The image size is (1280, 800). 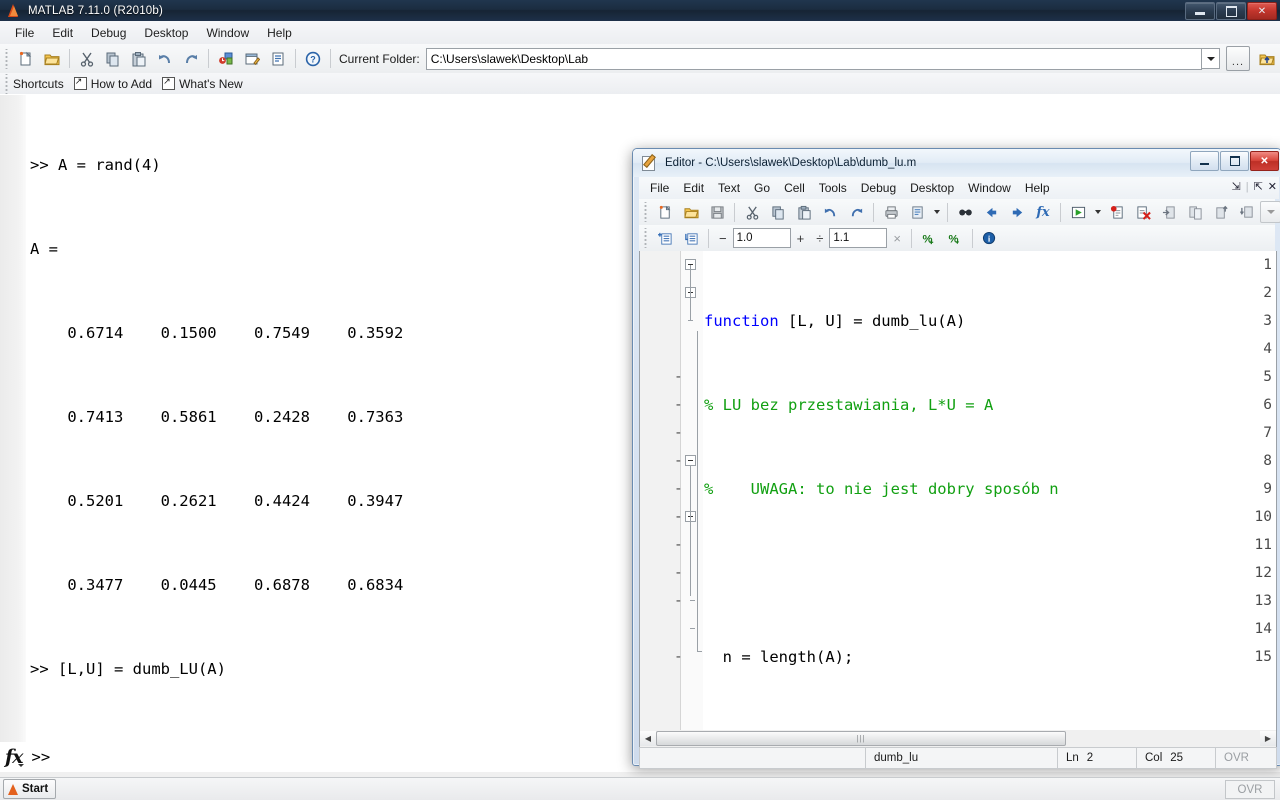 What do you see at coordinates (1097, 212) in the screenshot?
I see `run-dropdown-icon` at bounding box center [1097, 212].